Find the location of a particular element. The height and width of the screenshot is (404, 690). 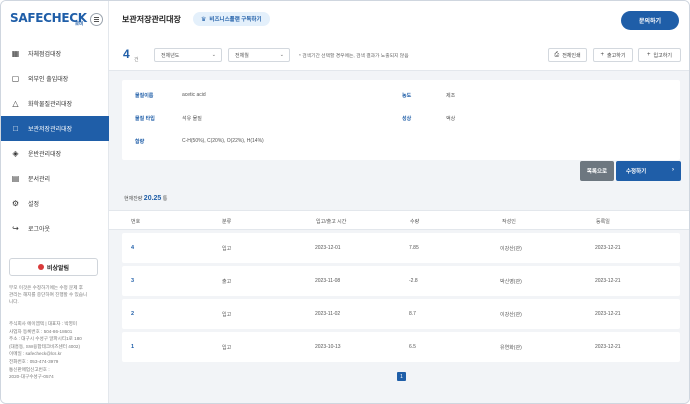

table-row: 2 입고 2023-11-02 8.7 이강산(관) 2023-12-21 is located at coordinates (401, 314).